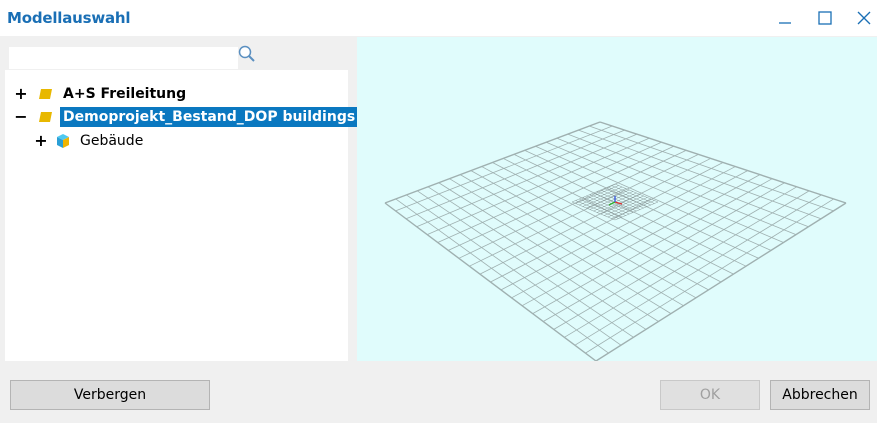 Image resolution: width=877 pixels, height=423 pixels. What do you see at coordinates (112, 141) in the screenshot?
I see `tree-item-label: Gebäude` at bounding box center [112, 141].